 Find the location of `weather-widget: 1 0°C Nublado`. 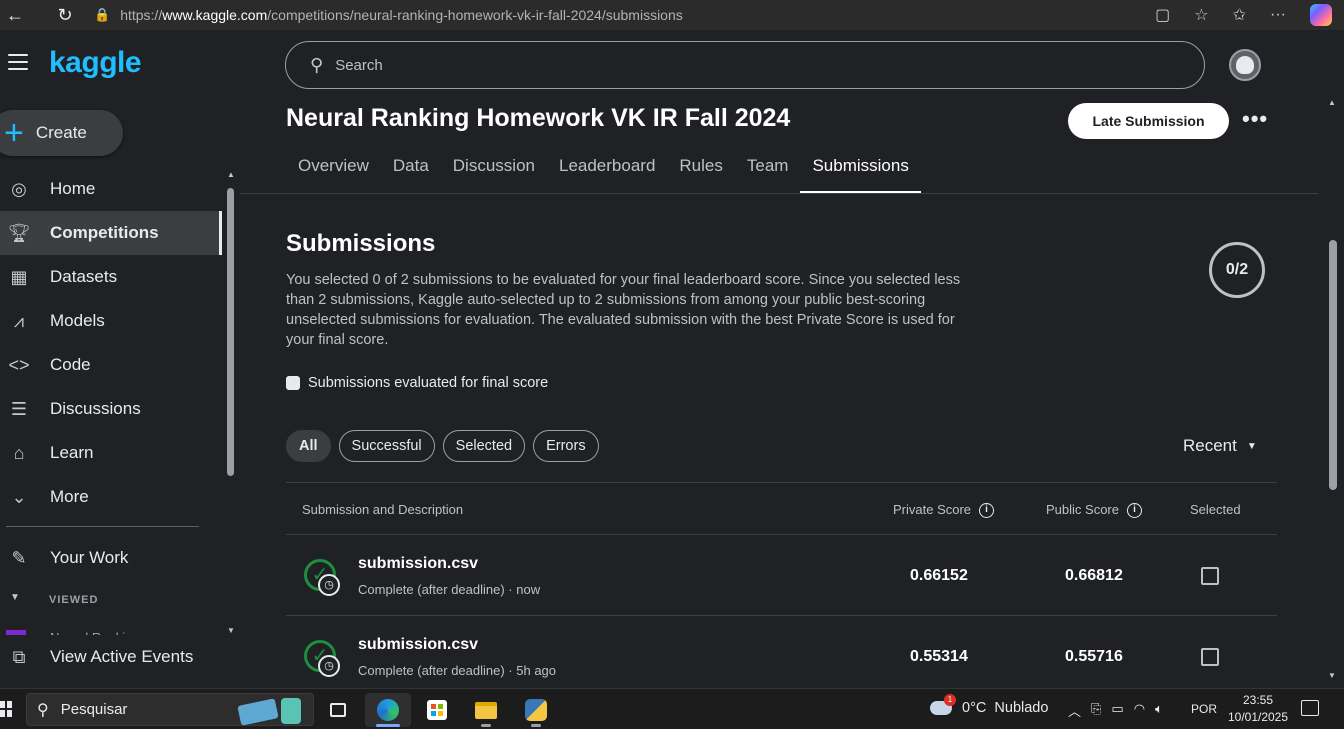

weather-widget: 1 0°C Nublado is located at coordinates (989, 705).